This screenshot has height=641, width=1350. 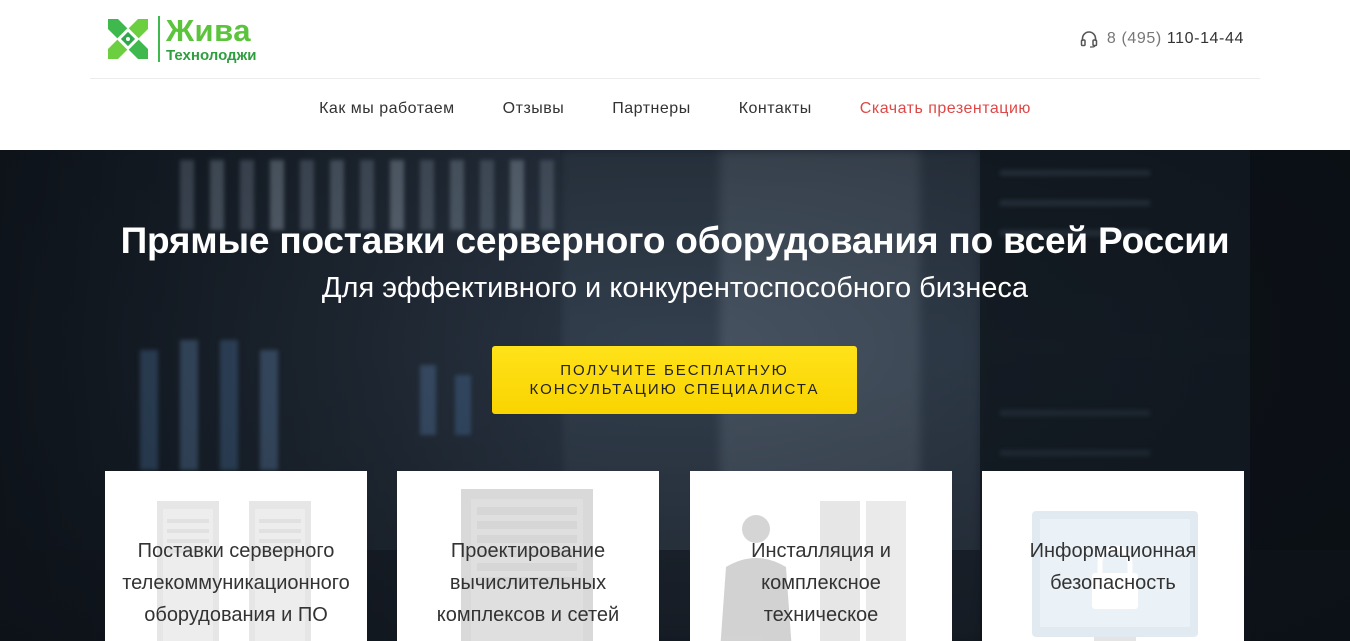 What do you see at coordinates (1134, 38) in the screenshot?
I see `phone-prefix: 8 (495)` at bounding box center [1134, 38].